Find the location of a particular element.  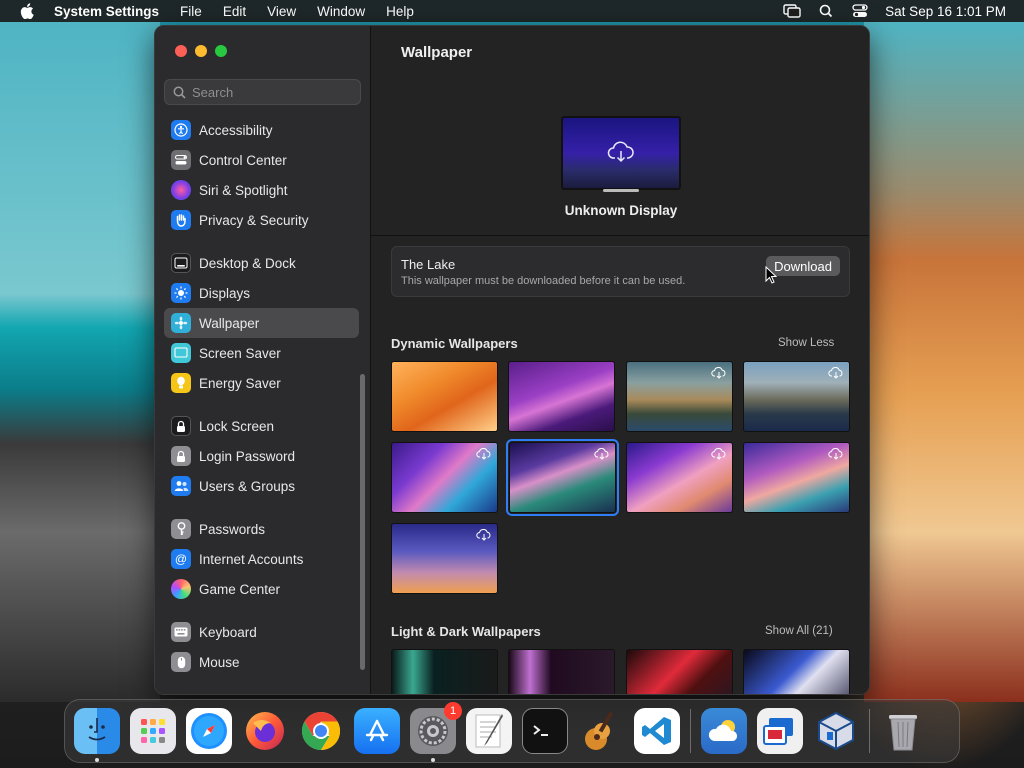

dock-safari is located at coordinates (209, 731).